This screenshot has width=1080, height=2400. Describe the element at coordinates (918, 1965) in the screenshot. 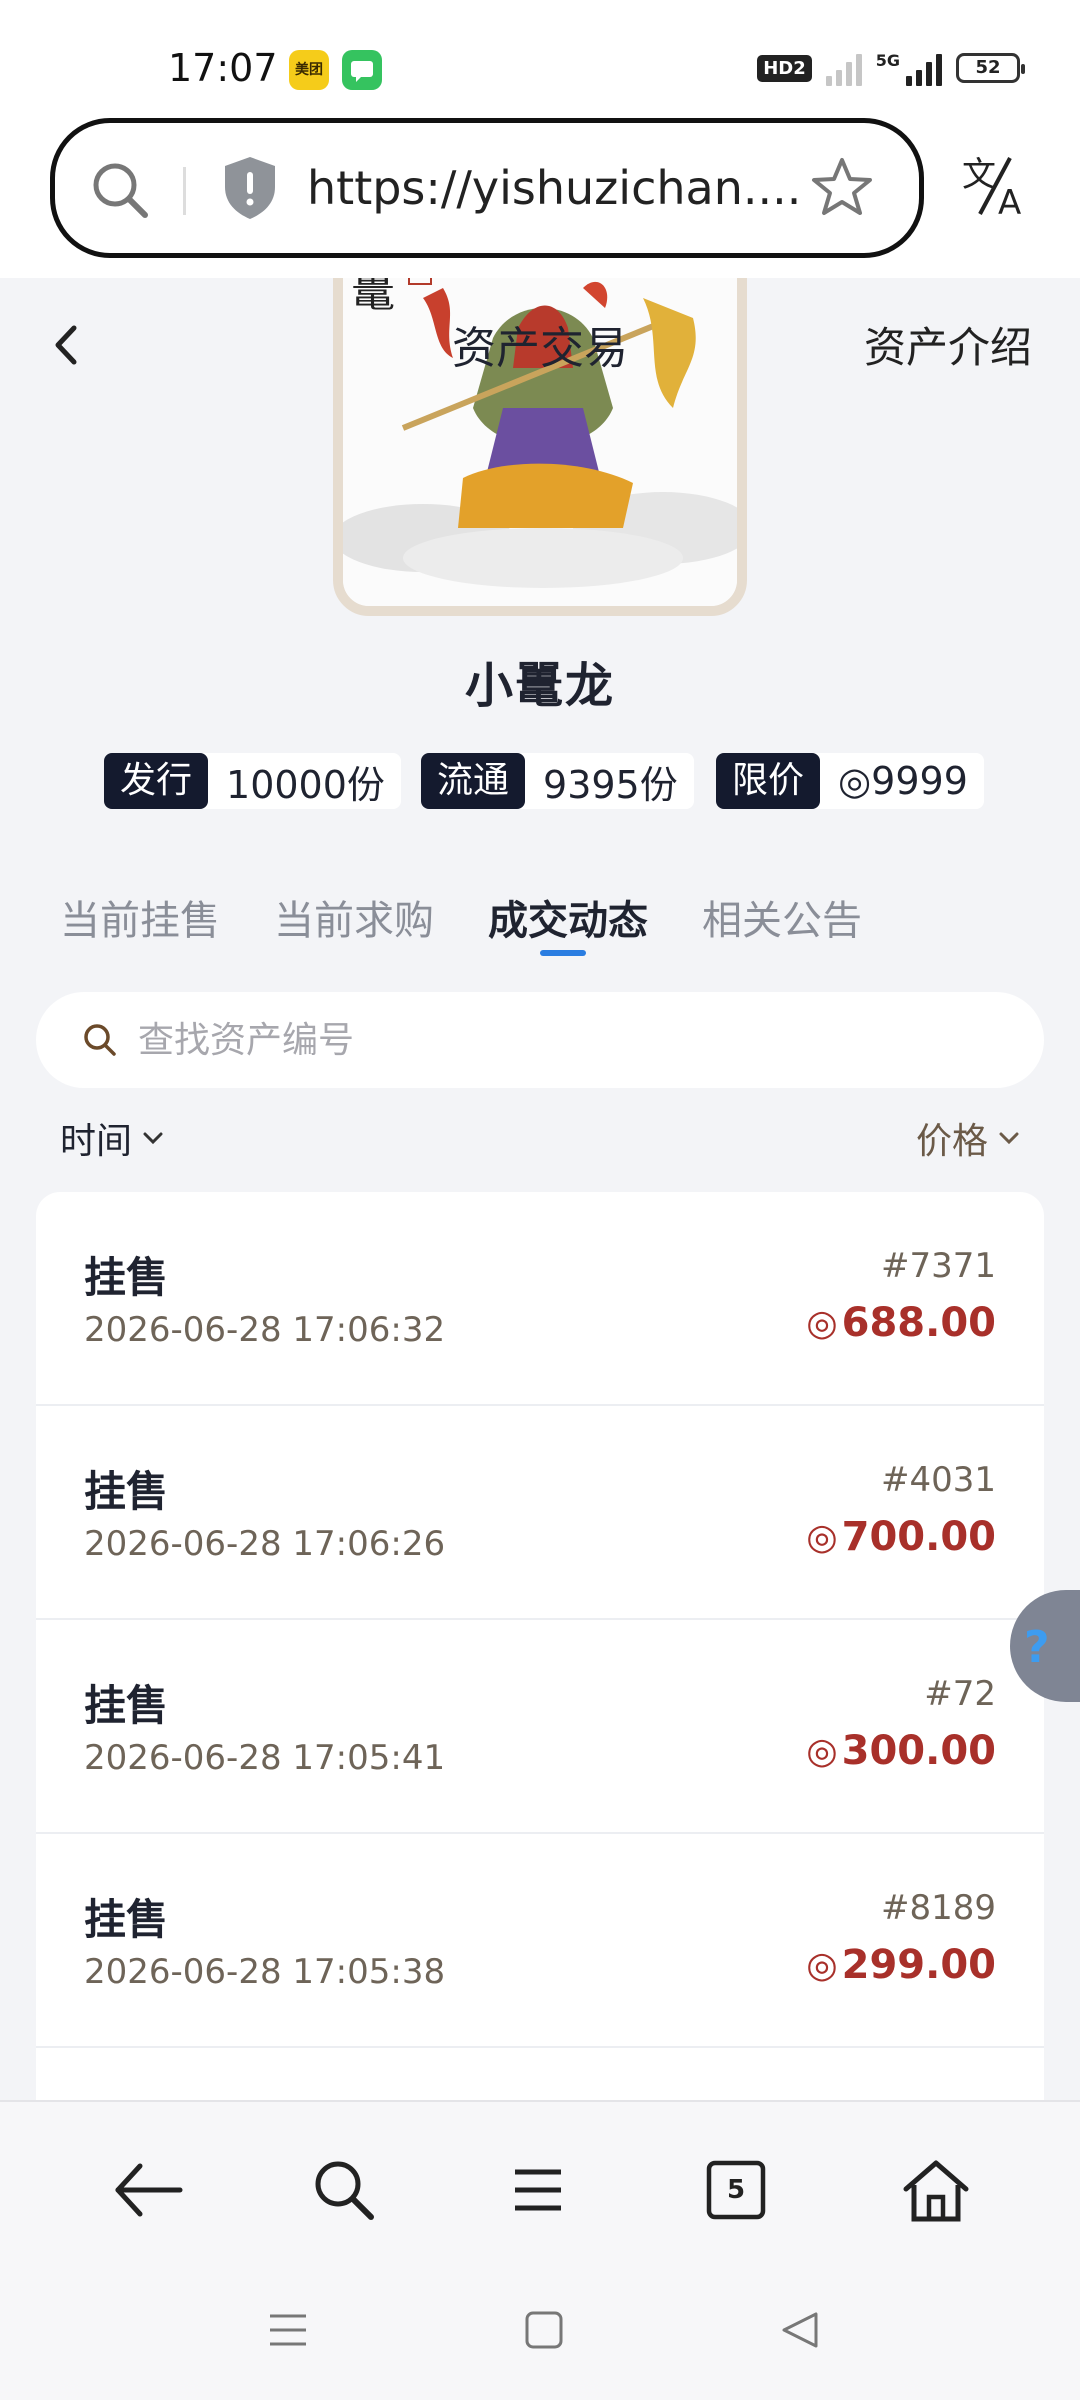

I see `record-price-value: 299.00` at that location.